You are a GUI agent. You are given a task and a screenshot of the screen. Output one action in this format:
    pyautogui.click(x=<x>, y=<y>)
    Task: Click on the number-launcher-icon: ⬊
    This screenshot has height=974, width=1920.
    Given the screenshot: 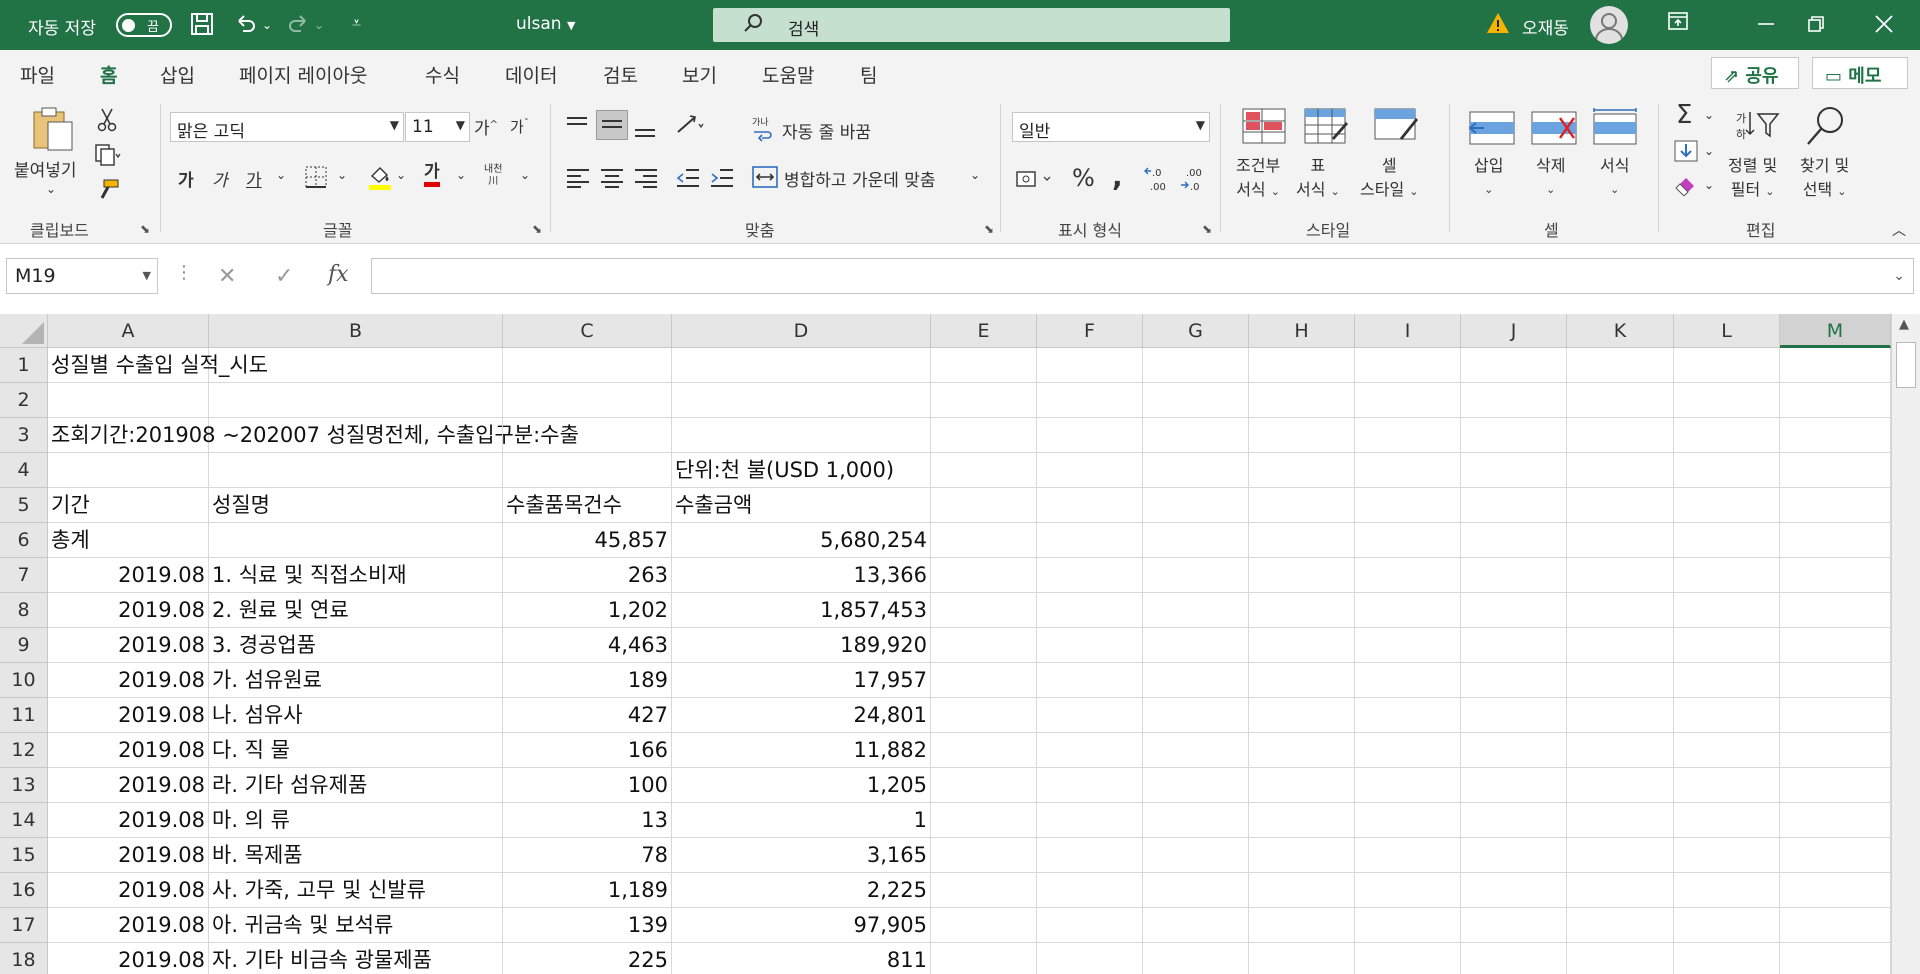 What is the action you would take?
    pyautogui.click(x=1207, y=229)
    